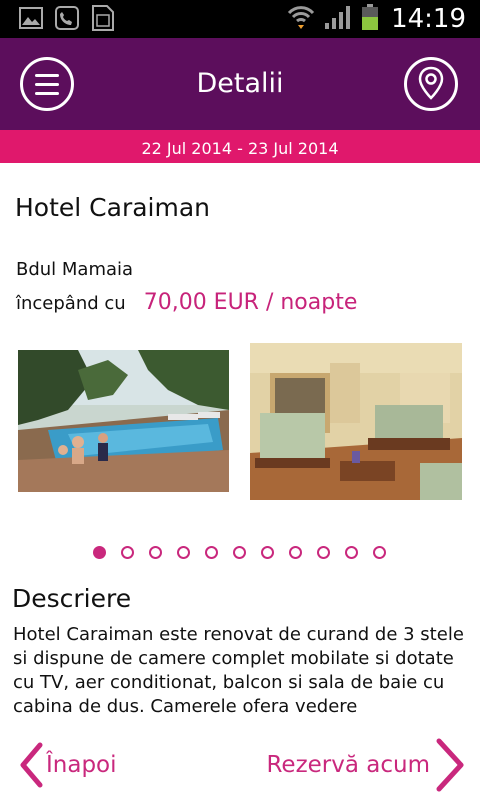 Image resolution: width=480 pixels, height=800 pixels. What do you see at coordinates (113, 207) in the screenshot?
I see `hotel-name: Hotel Caraiman` at bounding box center [113, 207].